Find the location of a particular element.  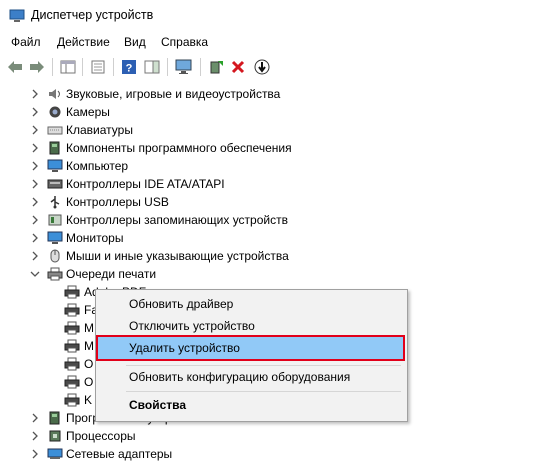

tree-label: Контроллеры запоминающих устройств is located at coordinates (177, 220).